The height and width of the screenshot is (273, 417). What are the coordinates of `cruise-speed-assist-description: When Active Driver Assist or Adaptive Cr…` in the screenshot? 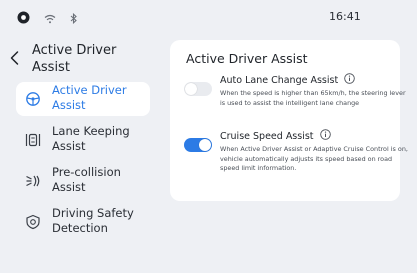 It's located at (314, 158).